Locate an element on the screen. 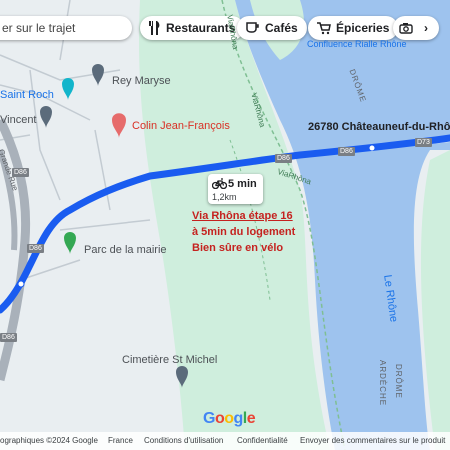 This screenshot has width=450, height=450. shopping-cart-icon is located at coordinates (324, 27).